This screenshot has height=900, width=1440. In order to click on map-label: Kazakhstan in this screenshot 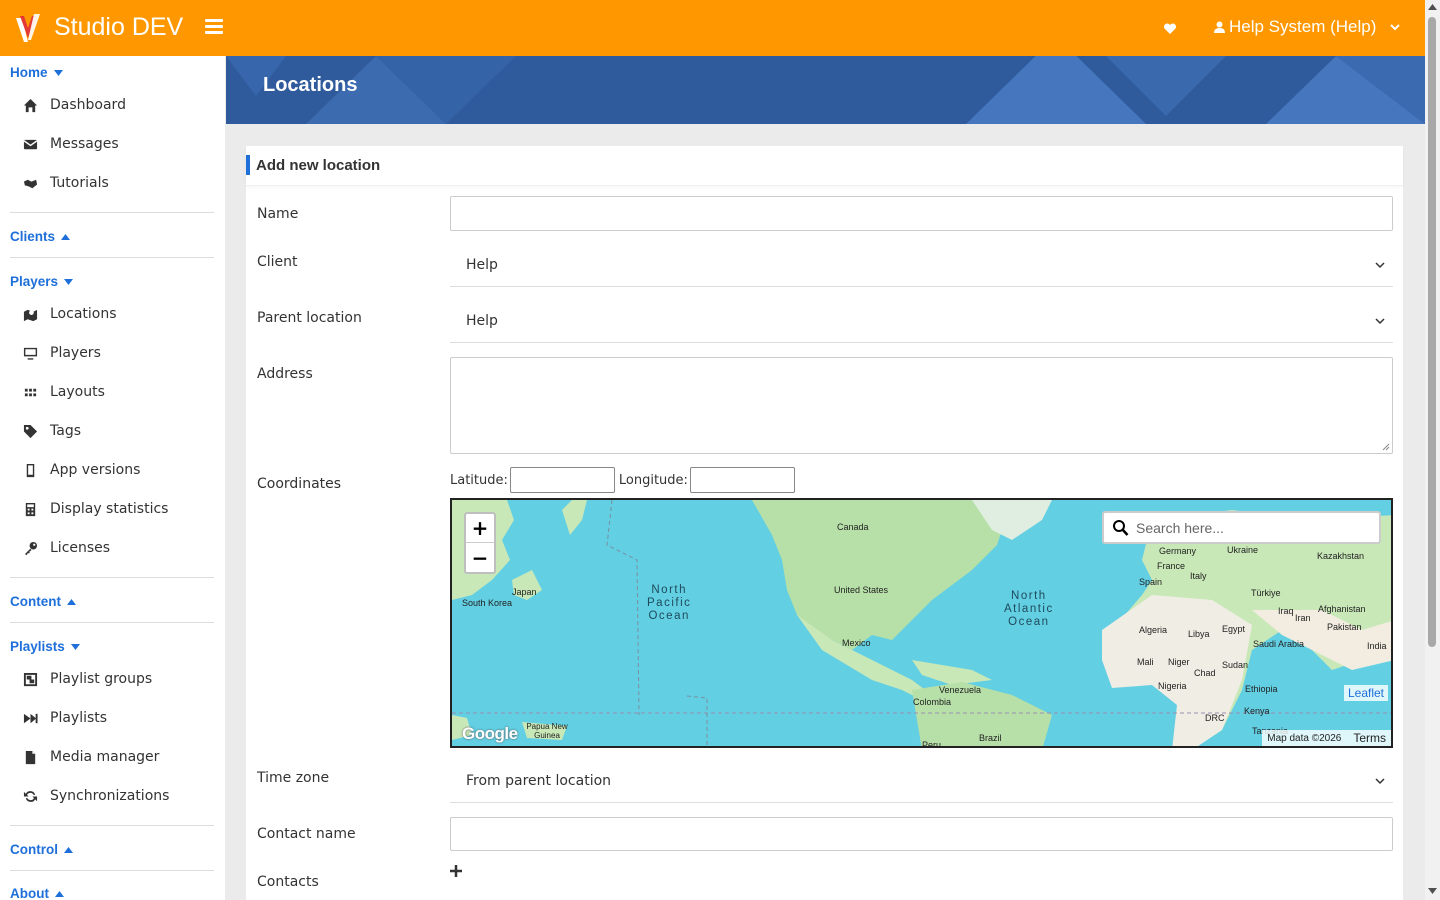, I will do `click(1341, 556)`.